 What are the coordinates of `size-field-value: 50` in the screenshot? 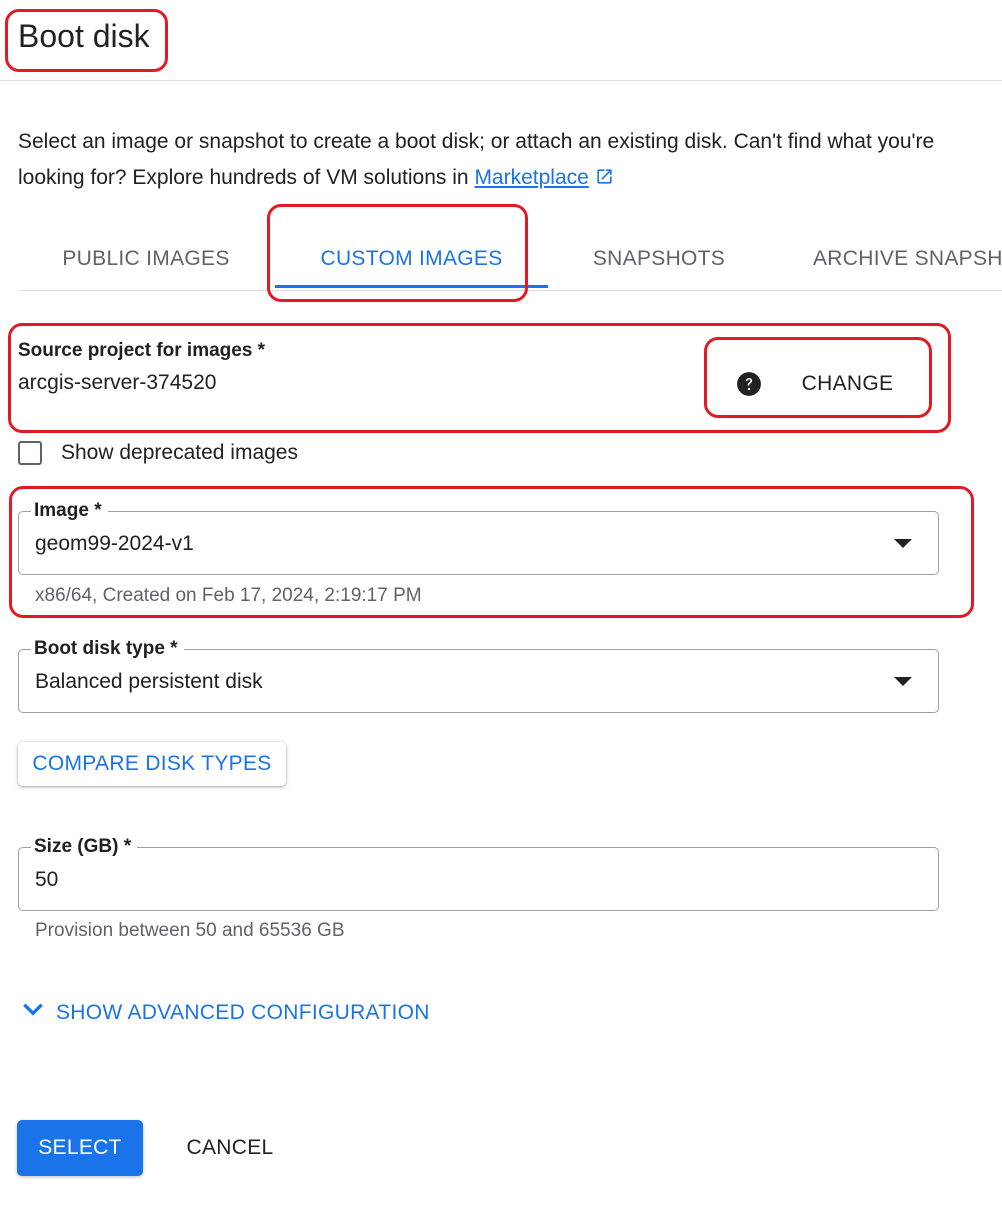 It's located at (47, 879).